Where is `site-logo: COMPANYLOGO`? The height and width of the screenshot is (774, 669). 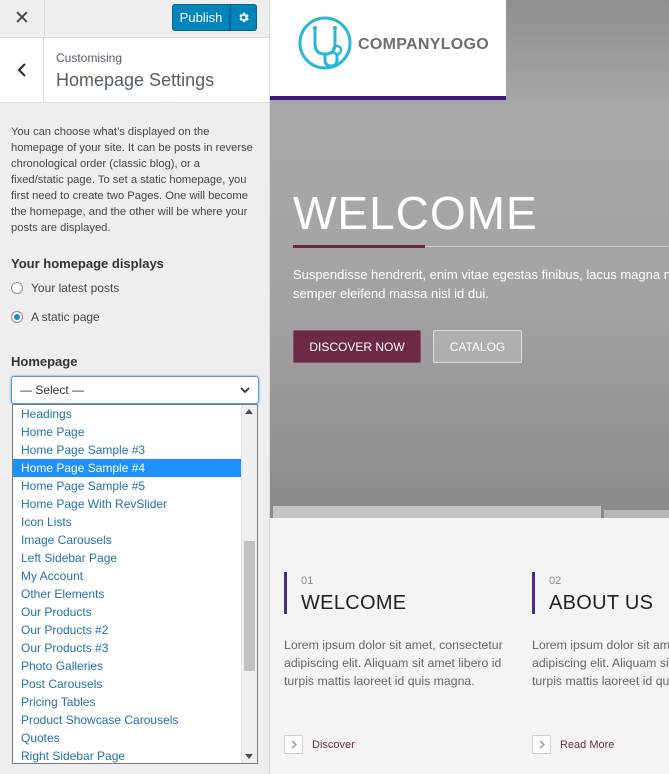 site-logo: COMPANYLOGO is located at coordinates (388, 50).